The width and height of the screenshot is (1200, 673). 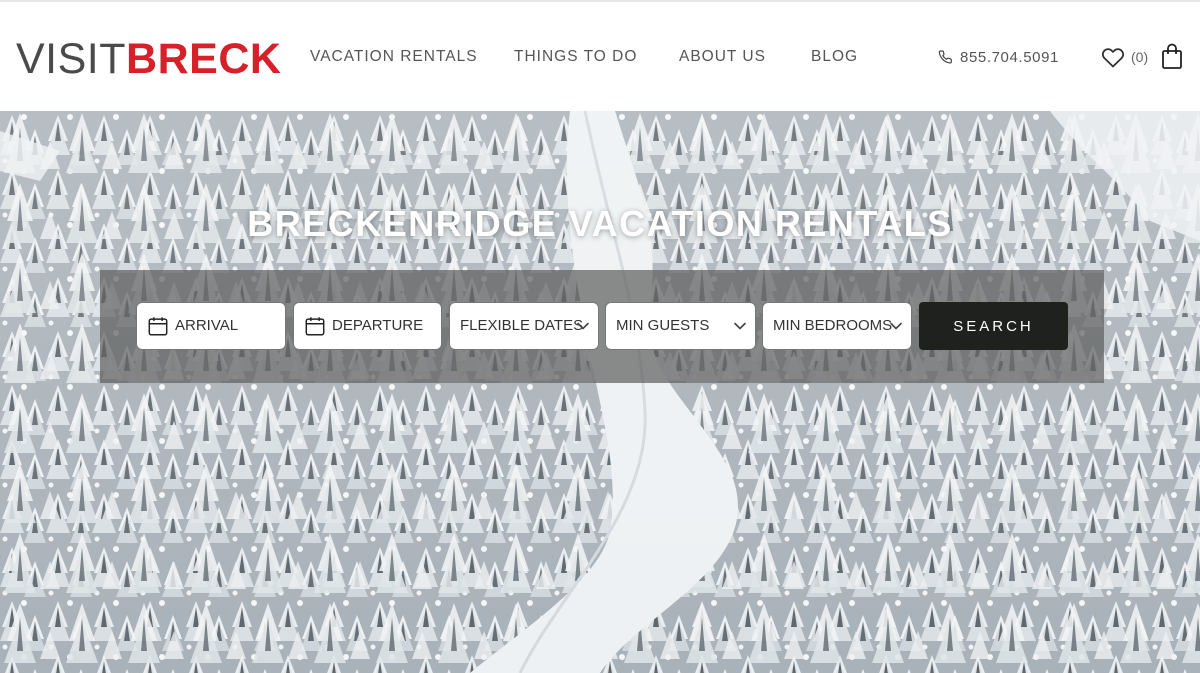 I want to click on logo-breck: BRECK, so click(x=204, y=59).